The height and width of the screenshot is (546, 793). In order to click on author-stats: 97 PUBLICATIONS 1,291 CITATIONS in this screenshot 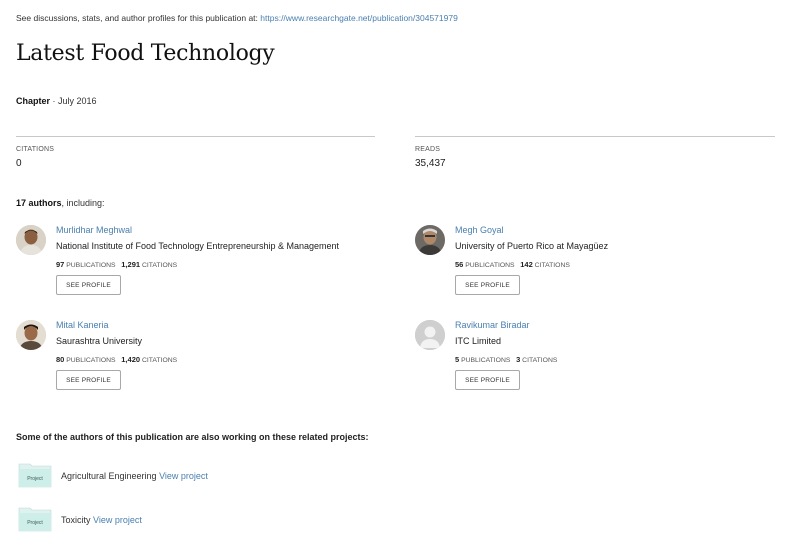, I will do `click(116, 264)`.